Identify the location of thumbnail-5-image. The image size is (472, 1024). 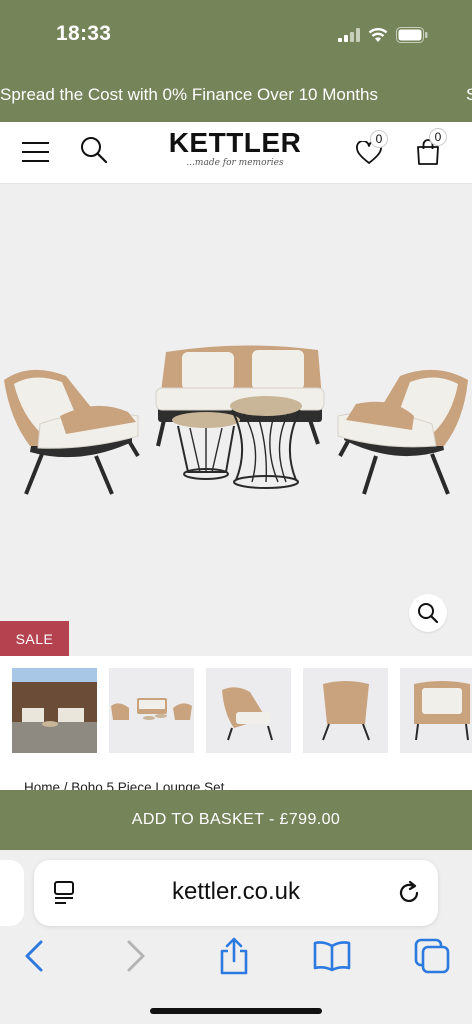
(442, 711).